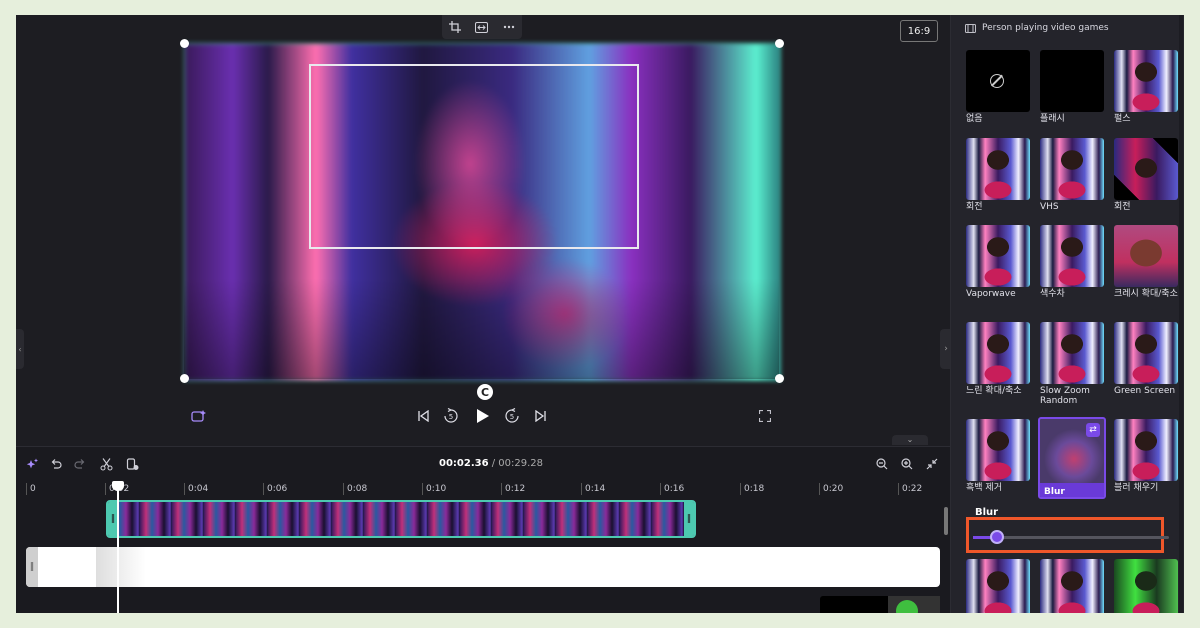 The height and width of the screenshot is (628, 1200). I want to click on zoom-out-icon, so click(882, 464).